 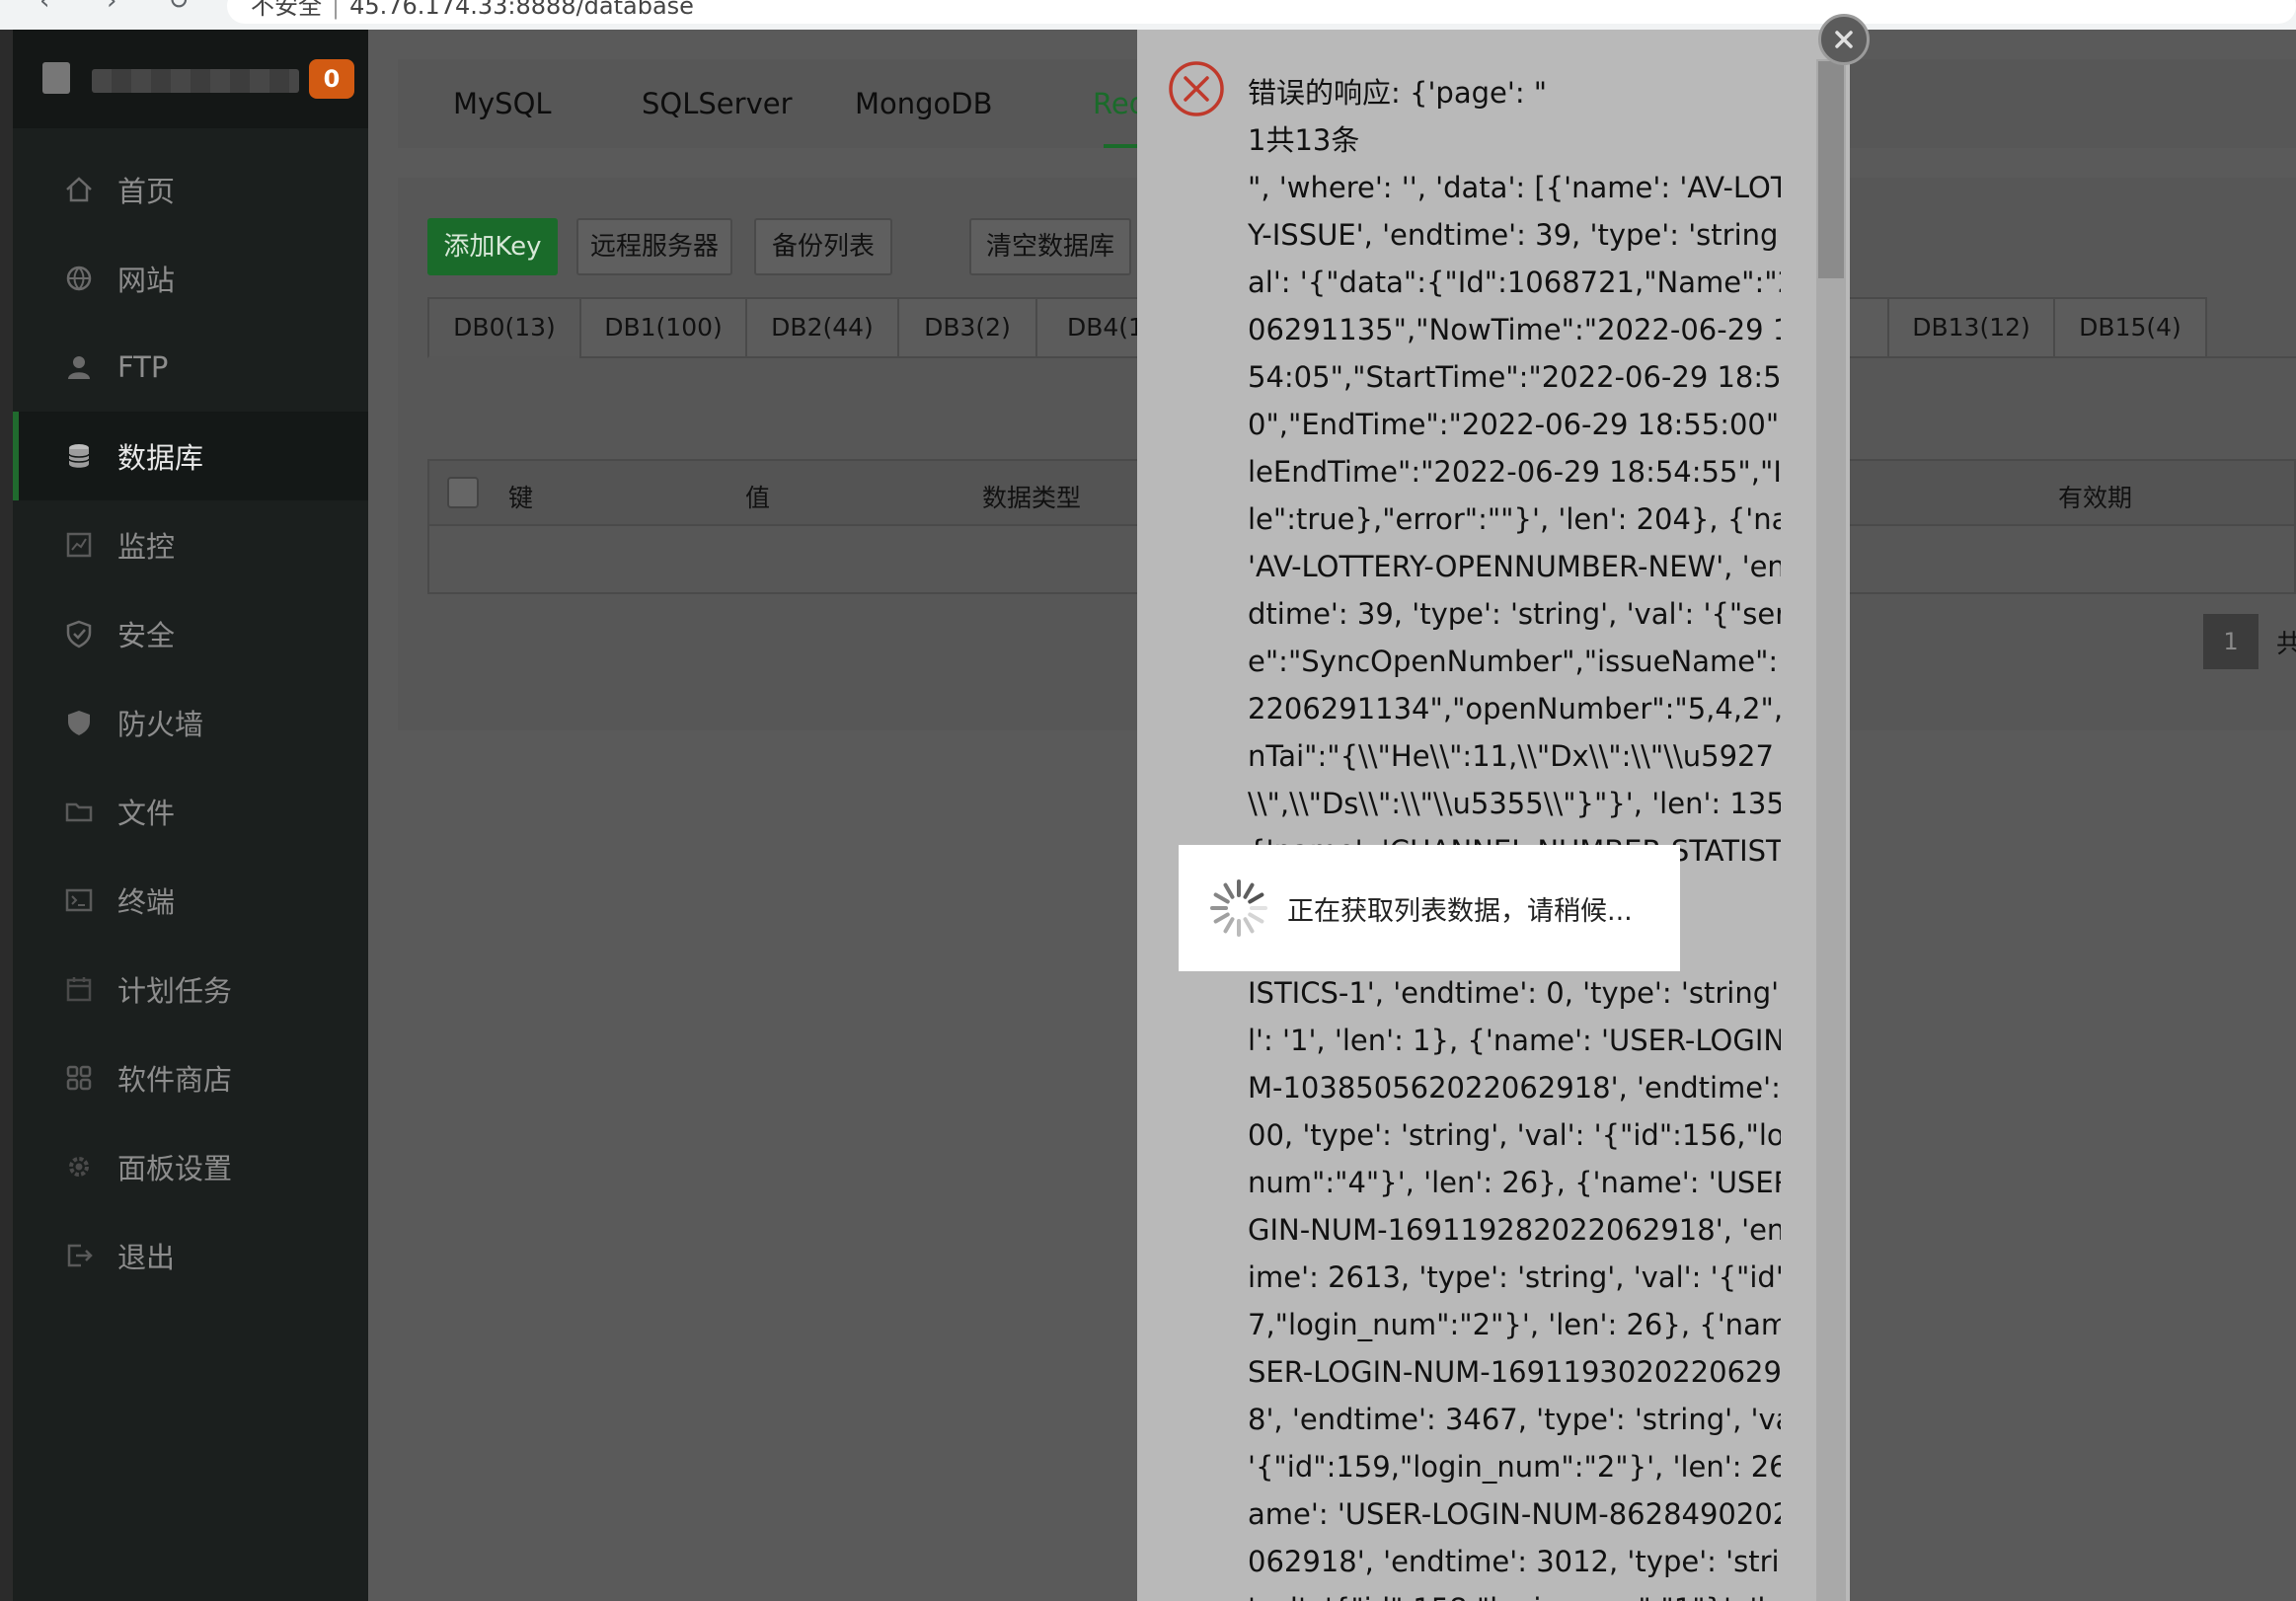 I want to click on error-message-line: ame': 'USER-LOGIN-NUM-86284902022, so click(x=1514, y=1514).